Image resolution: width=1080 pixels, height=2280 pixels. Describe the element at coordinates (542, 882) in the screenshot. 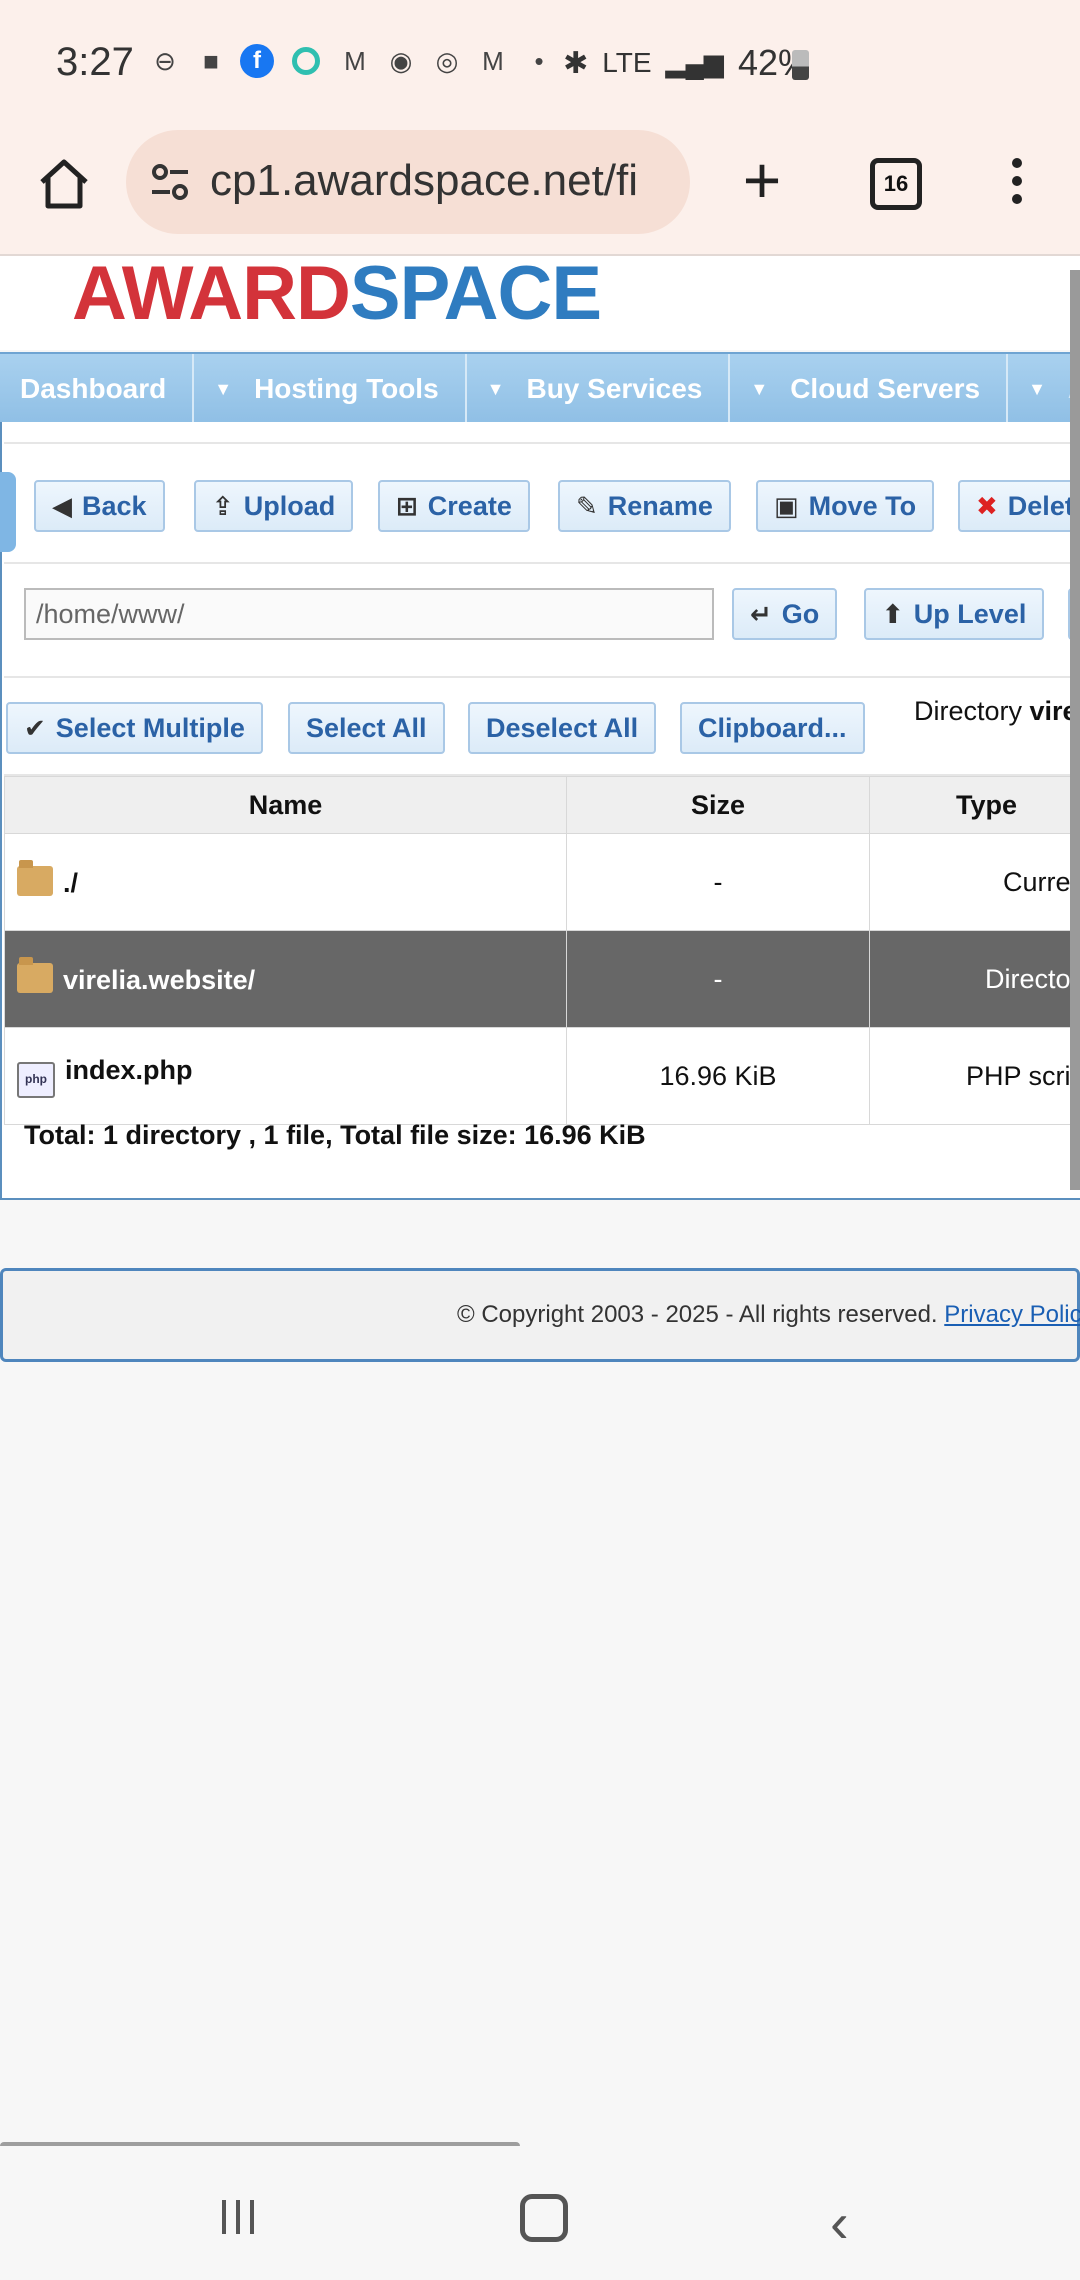

I see `table-row: ./ - Current` at that location.